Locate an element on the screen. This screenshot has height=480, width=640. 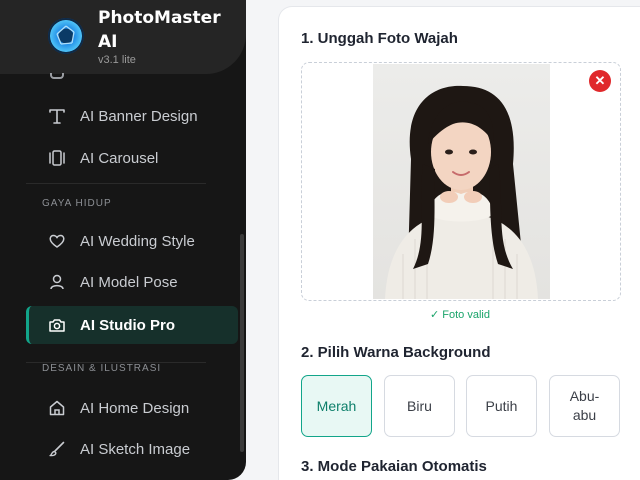
sidebar-item-sketch-image: AI Sketch Image is located at coordinates (132, 449).